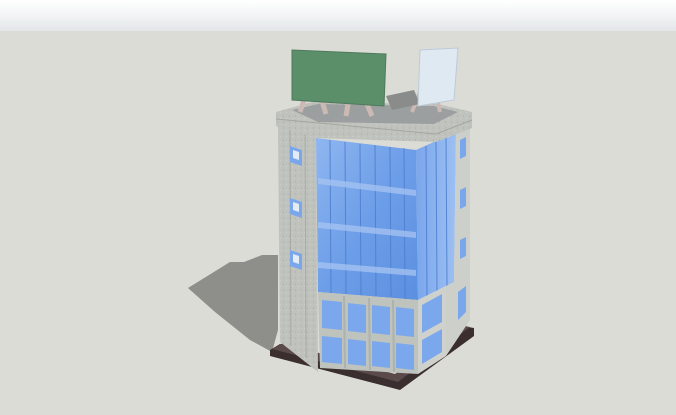 Image resolution: width=676 pixels, height=415 pixels. What do you see at coordinates (233, 303) in the screenshot?
I see `ground-shadow` at bounding box center [233, 303].